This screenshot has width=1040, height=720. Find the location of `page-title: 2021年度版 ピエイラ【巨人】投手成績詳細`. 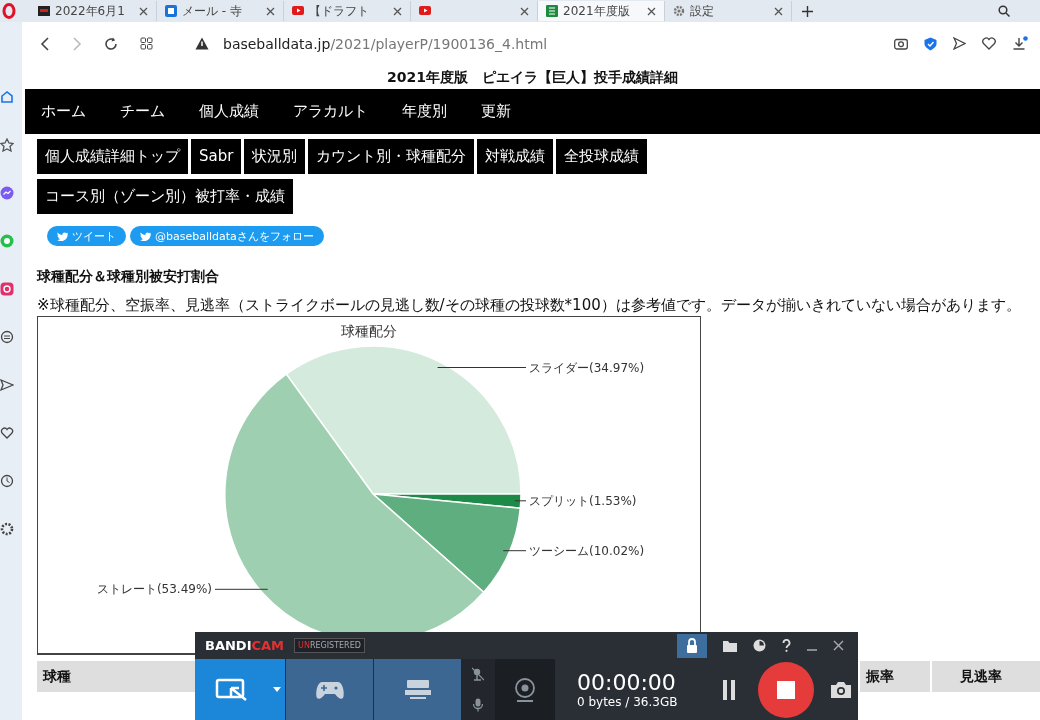

page-title: 2021年度版 ピエイラ【巨人】投手成績詳細 is located at coordinates (532, 77).